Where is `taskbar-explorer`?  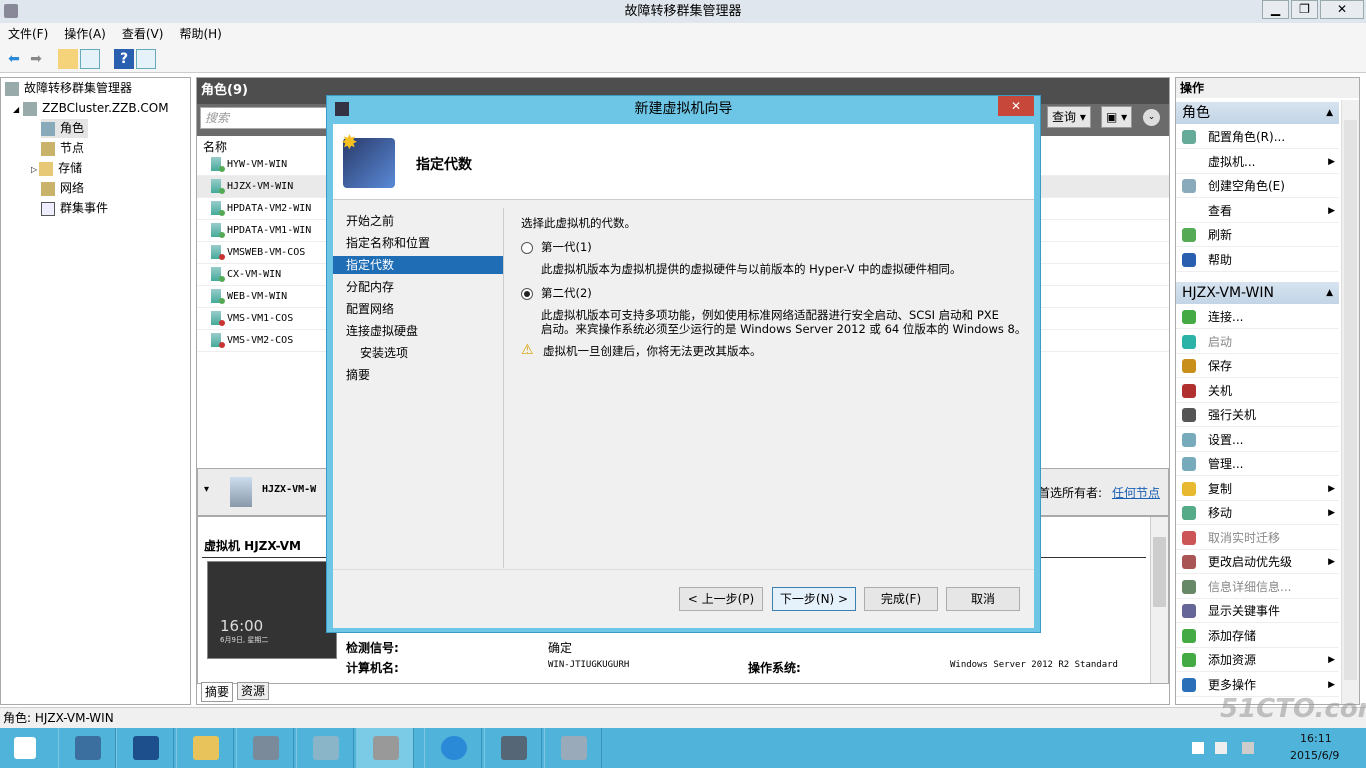
taskbar-explorer is located at coordinates (205, 748).